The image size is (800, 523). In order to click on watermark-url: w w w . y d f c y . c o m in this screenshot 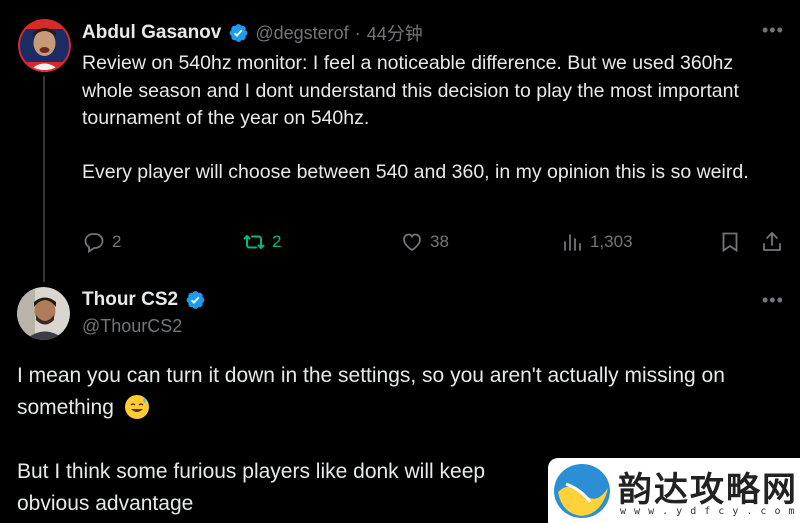, I will do `click(708, 511)`.